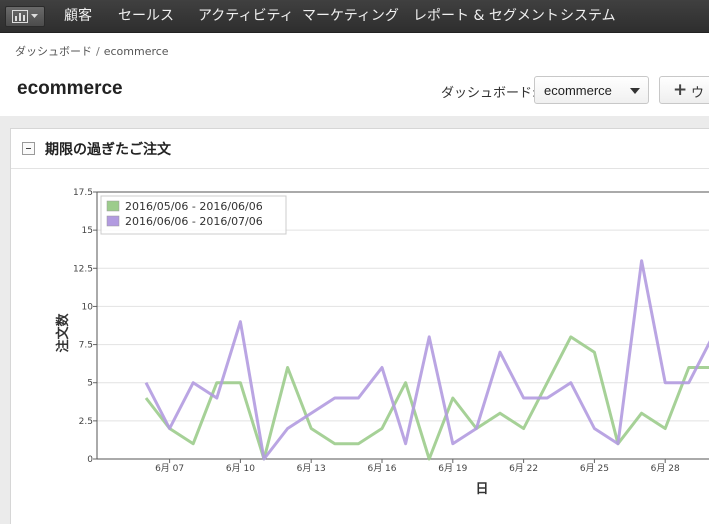 The height and width of the screenshot is (524, 709). I want to click on x-tick-label: 6月 22, so click(523, 468).